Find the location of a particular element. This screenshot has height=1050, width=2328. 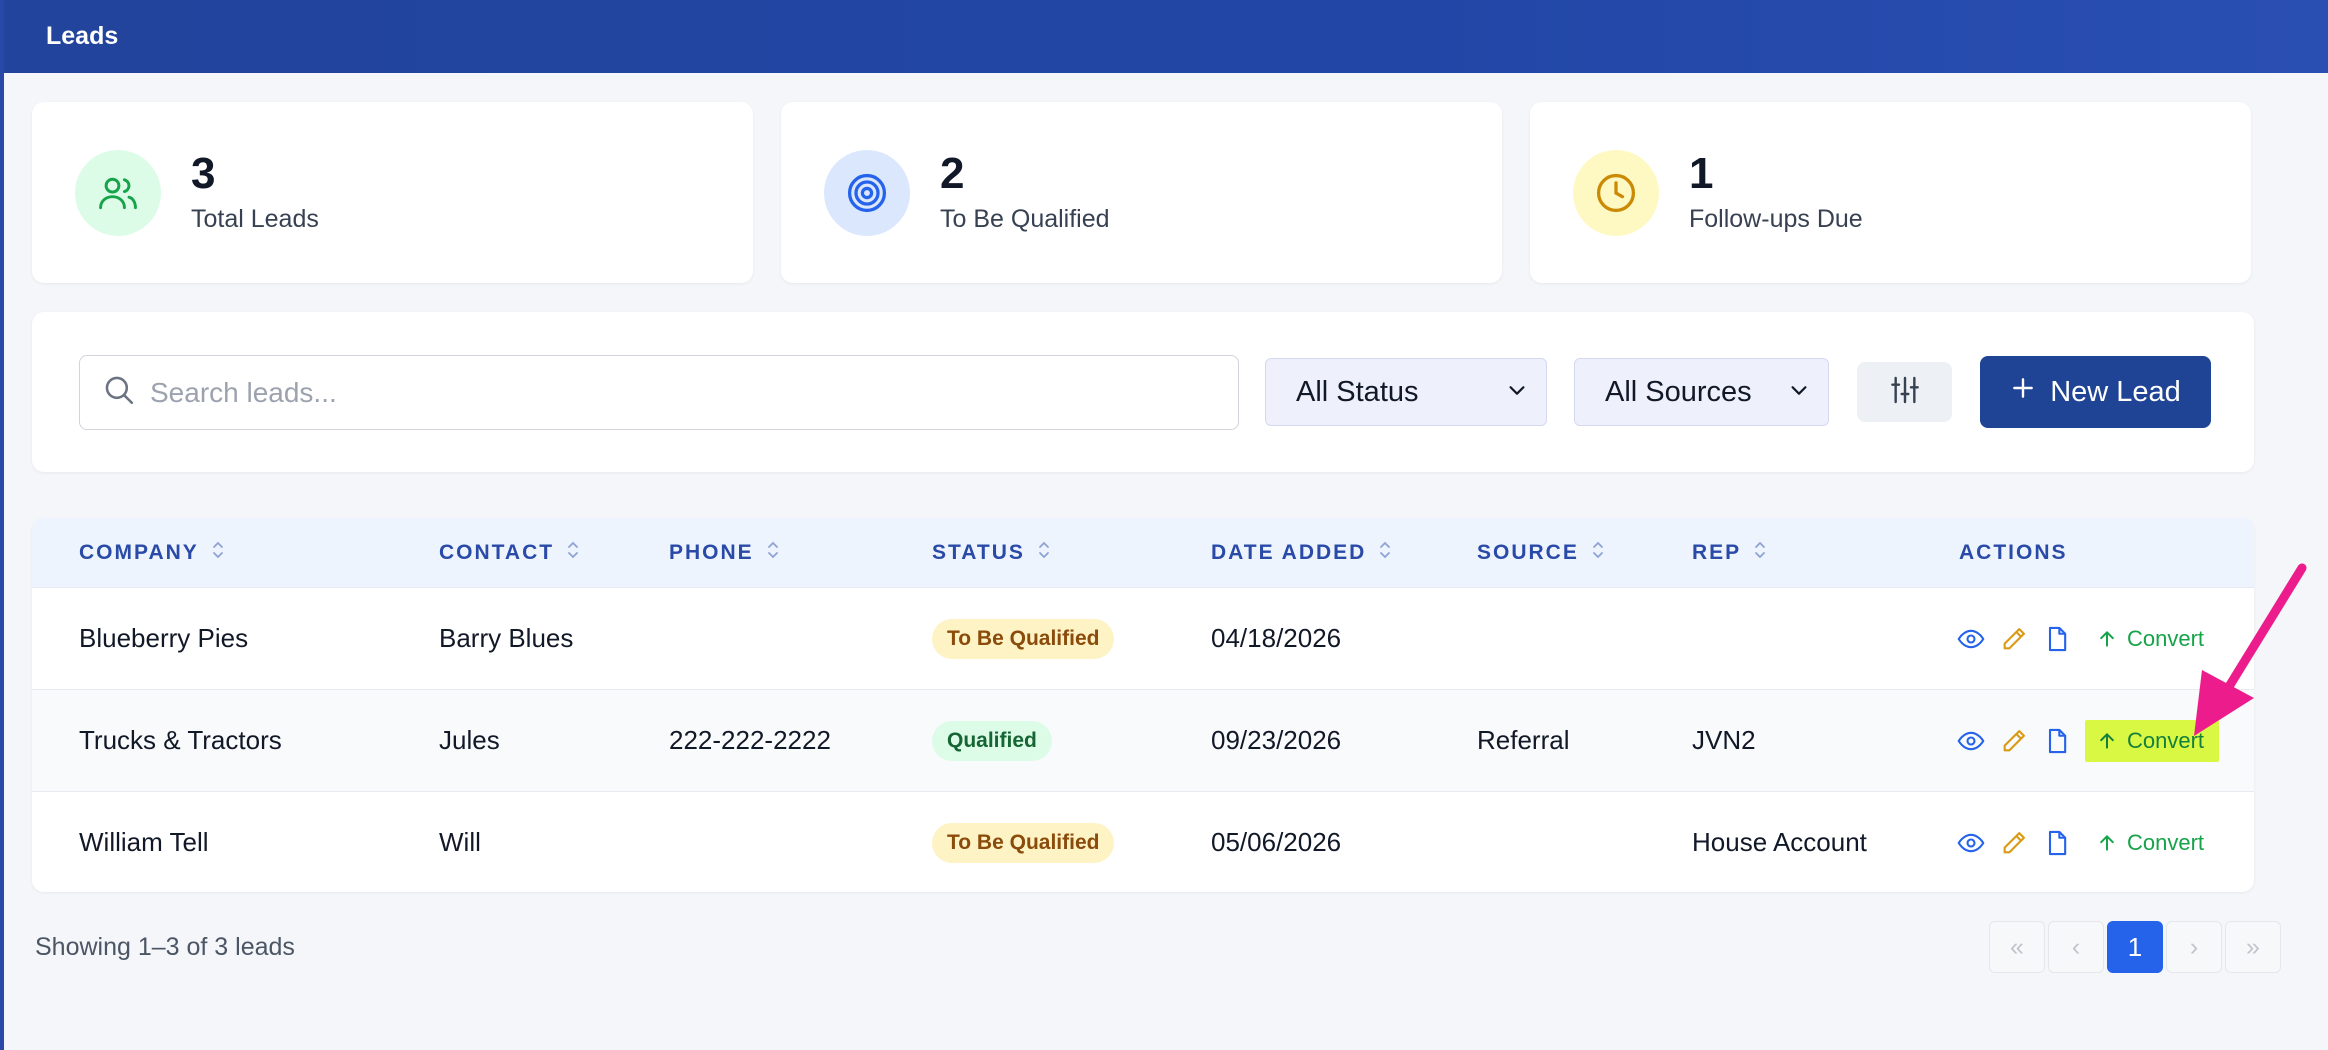

prev-page-button: ‹ is located at coordinates (2076, 947).